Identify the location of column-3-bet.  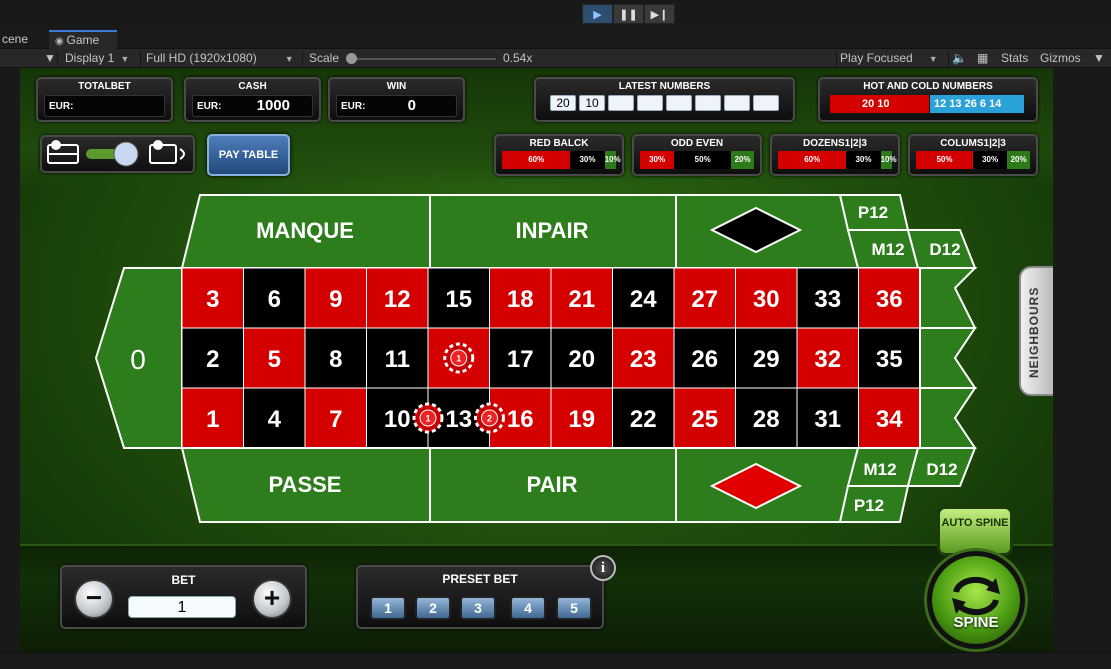
(948, 298).